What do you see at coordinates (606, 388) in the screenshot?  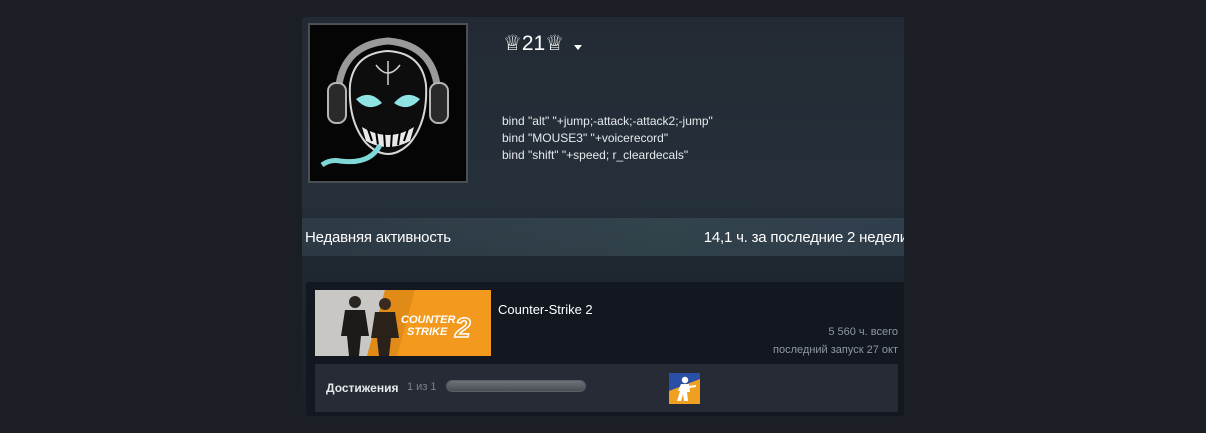 I see `achievements-bar: Достижения 1 из 1` at bounding box center [606, 388].